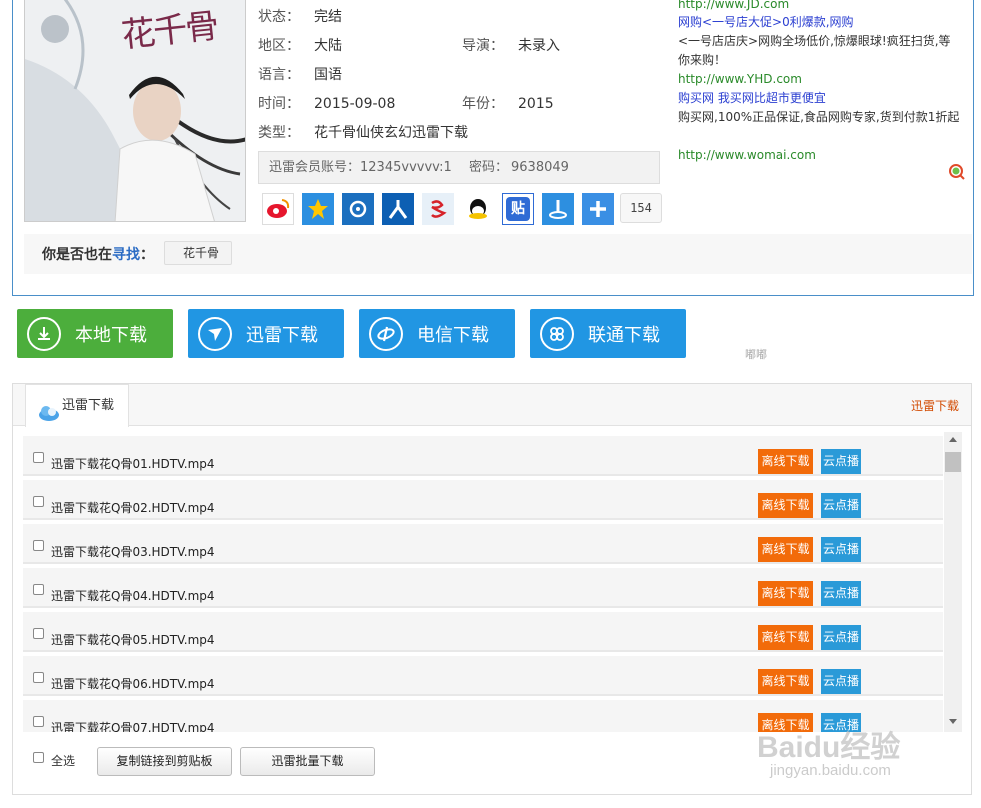 This screenshot has height=808, width=981. What do you see at coordinates (752, 98) in the screenshot?
I see `ad-title: 购买网 我买网比超市更便宜` at bounding box center [752, 98].